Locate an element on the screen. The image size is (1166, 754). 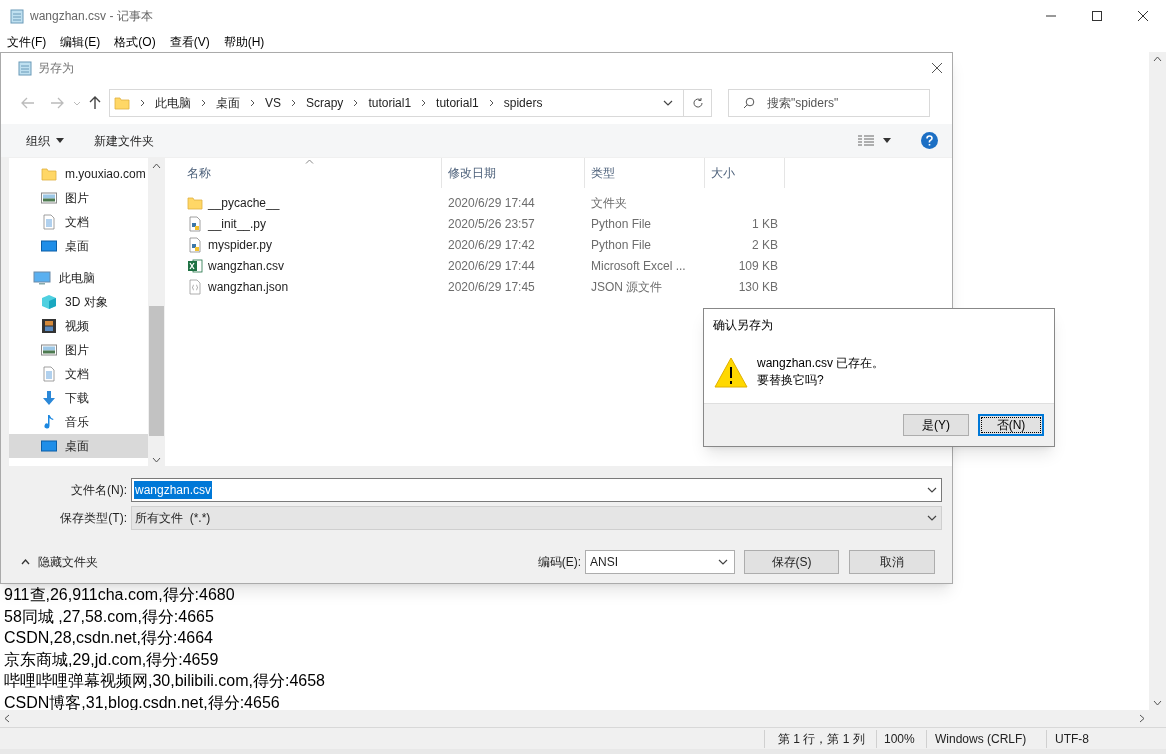
chevron-up-icon is located at coordinates (25, 562).